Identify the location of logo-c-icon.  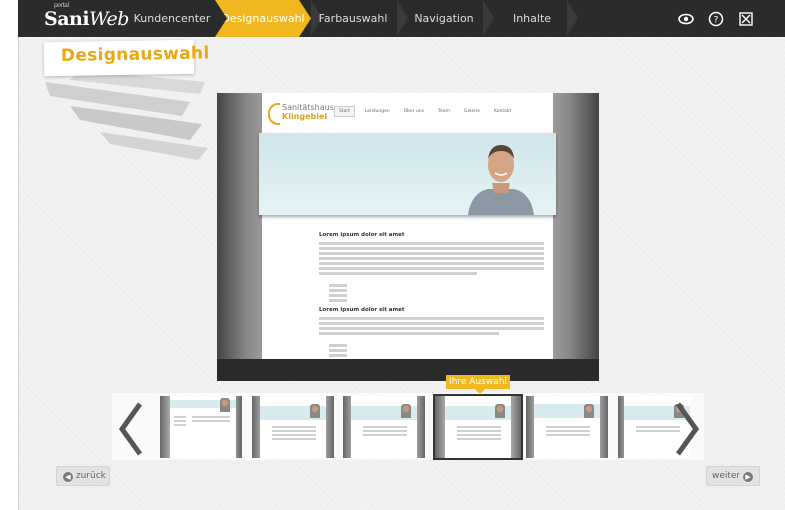
(274, 114).